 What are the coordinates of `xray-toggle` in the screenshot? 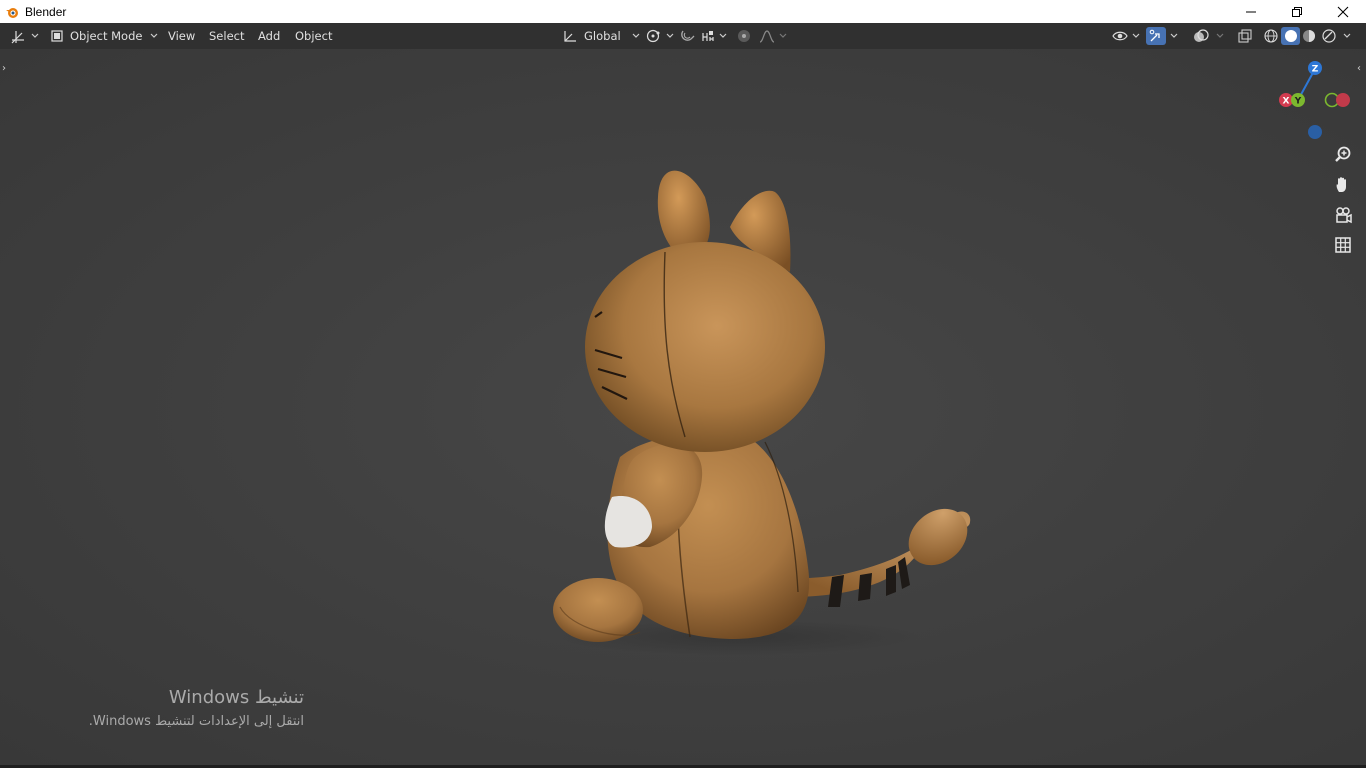 It's located at (1245, 36).